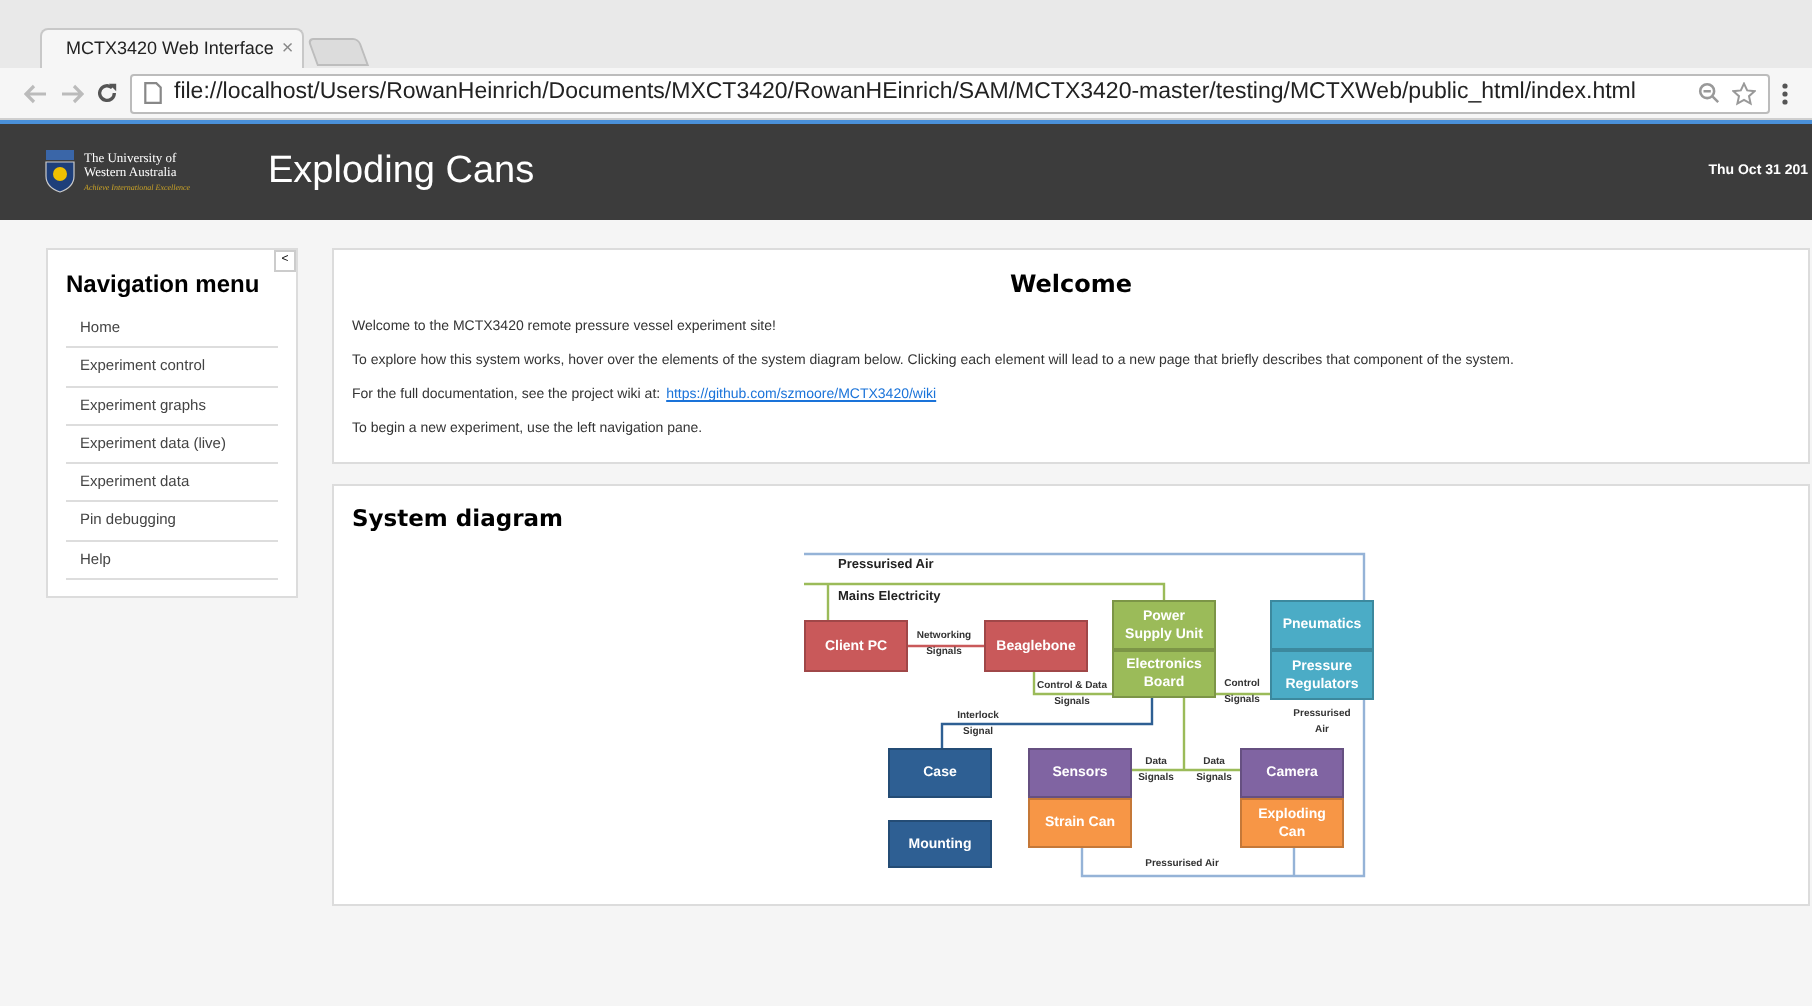 The height and width of the screenshot is (1006, 1812). What do you see at coordinates (338, 52) in the screenshot?
I see `new-tab-button` at bounding box center [338, 52].